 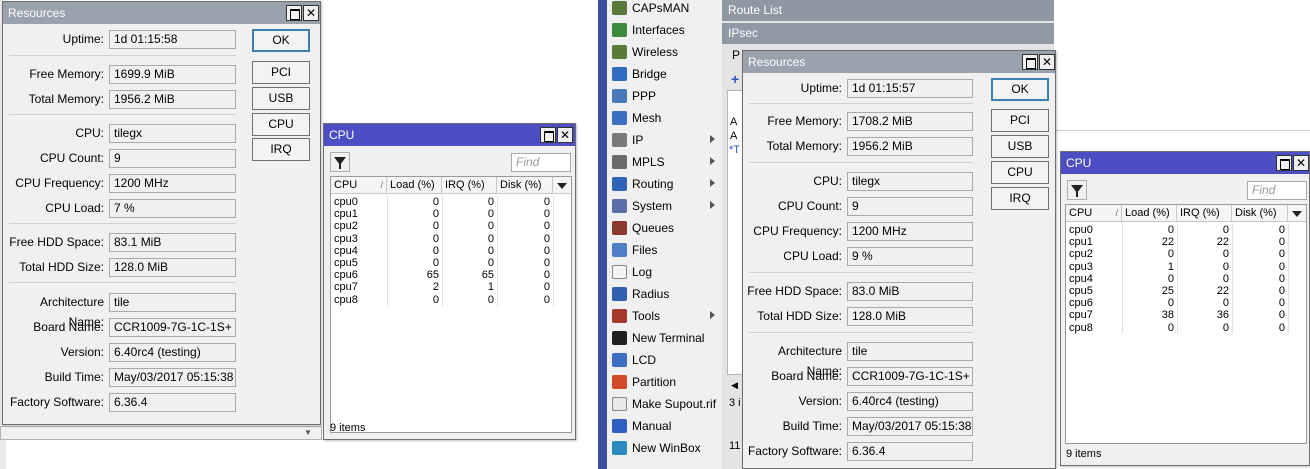 What do you see at coordinates (888, 10) in the screenshot?
I see `route-list-title: Route List` at bounding box center [888, 10].